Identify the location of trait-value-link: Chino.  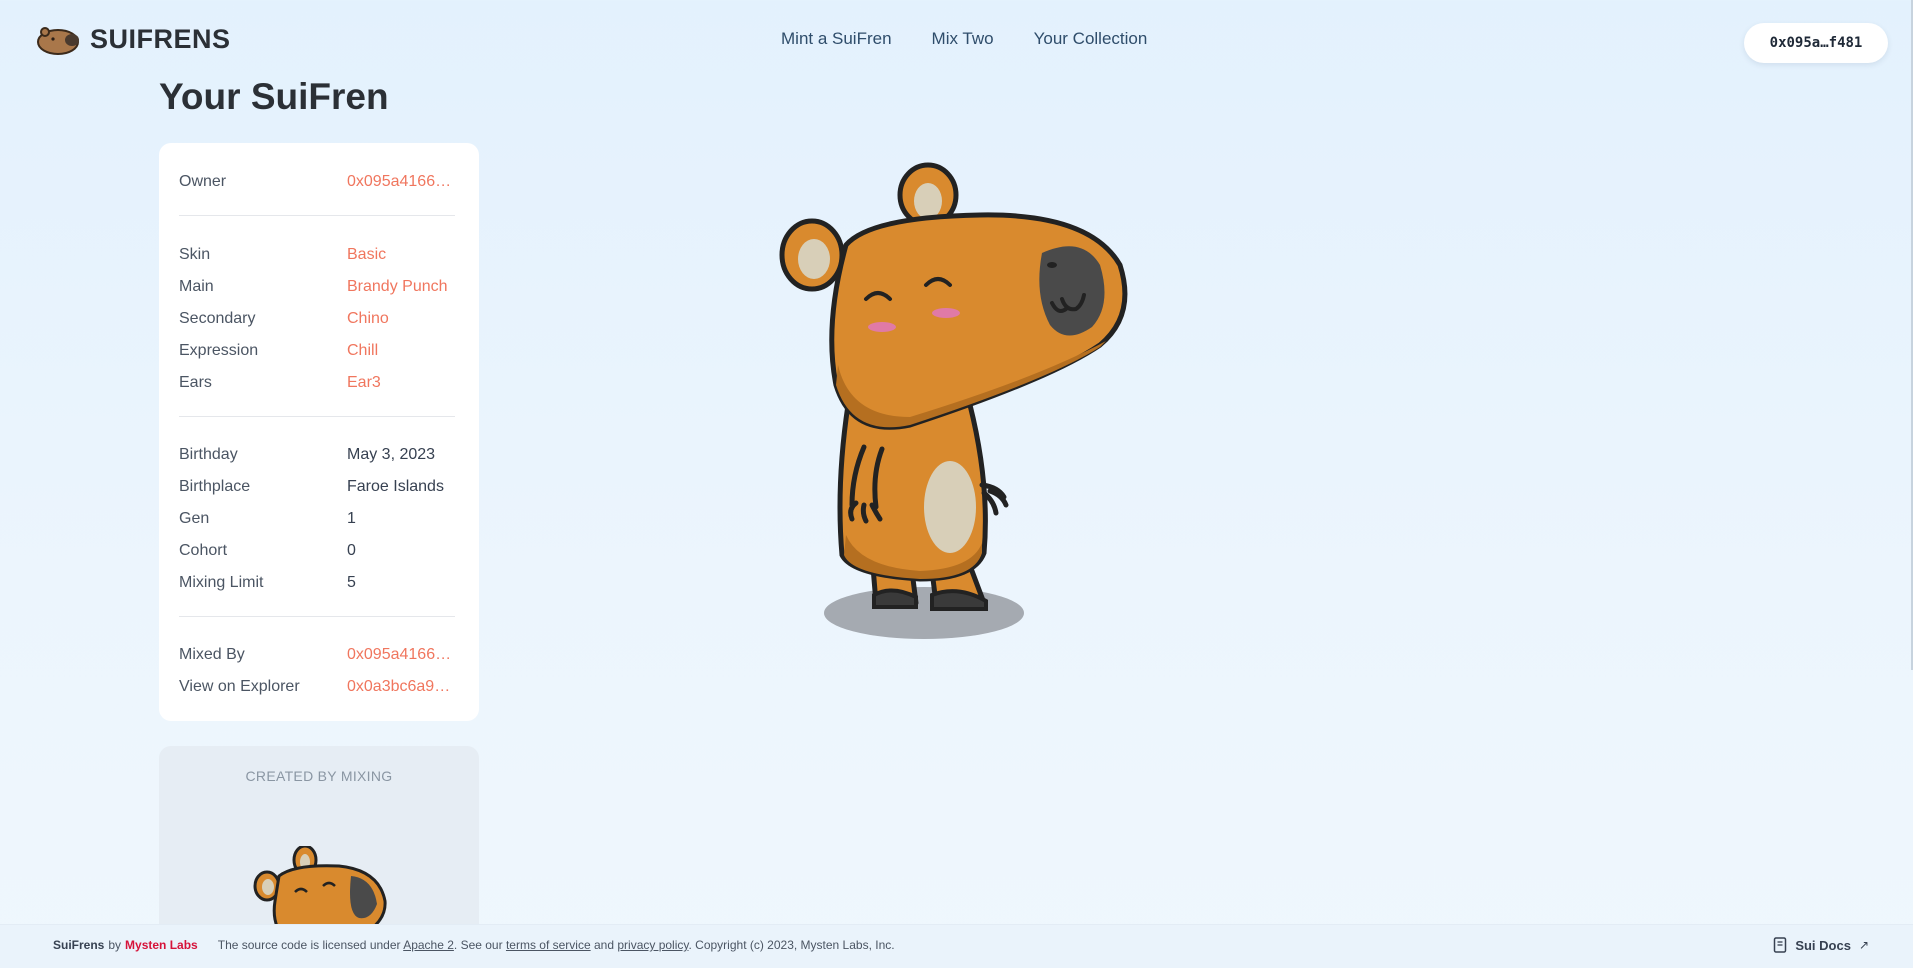
(401, 319).